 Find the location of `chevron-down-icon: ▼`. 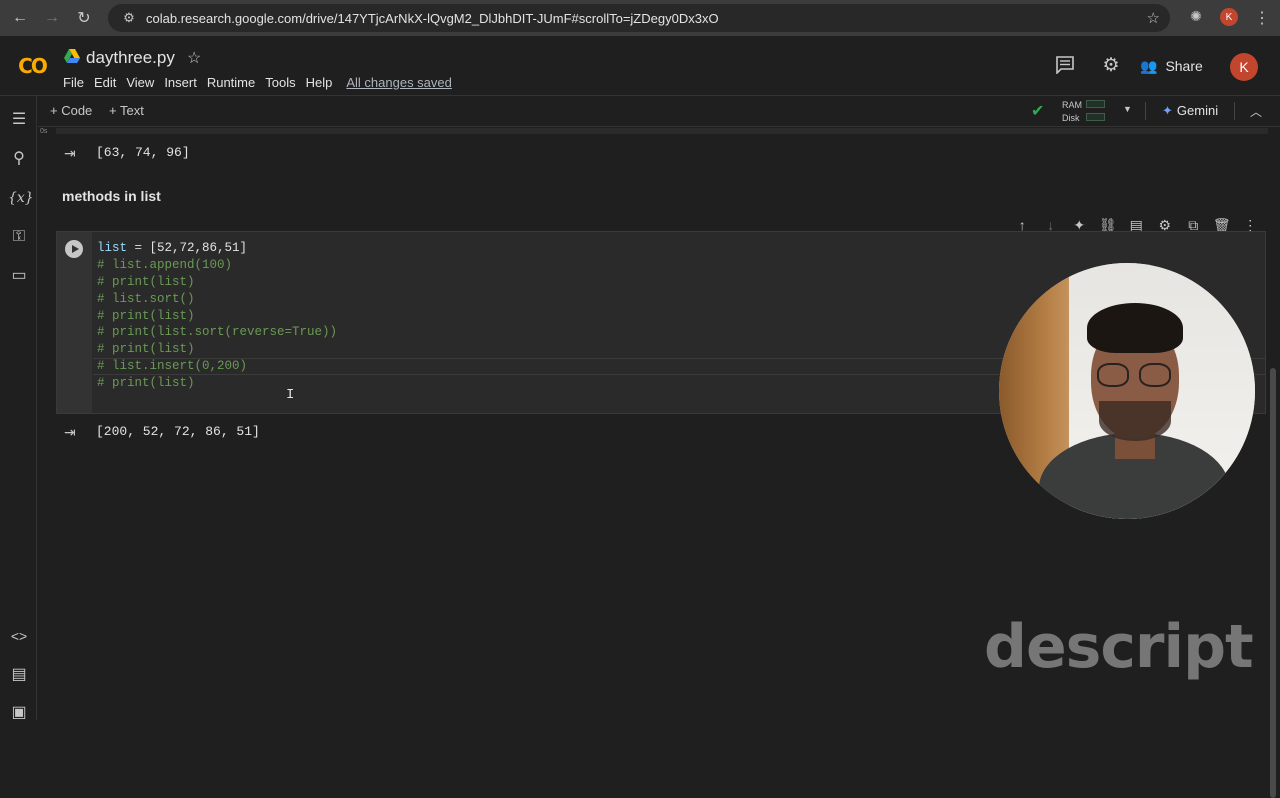

chevron-down-icon: ▼ is located at coordinates (1127, 109).